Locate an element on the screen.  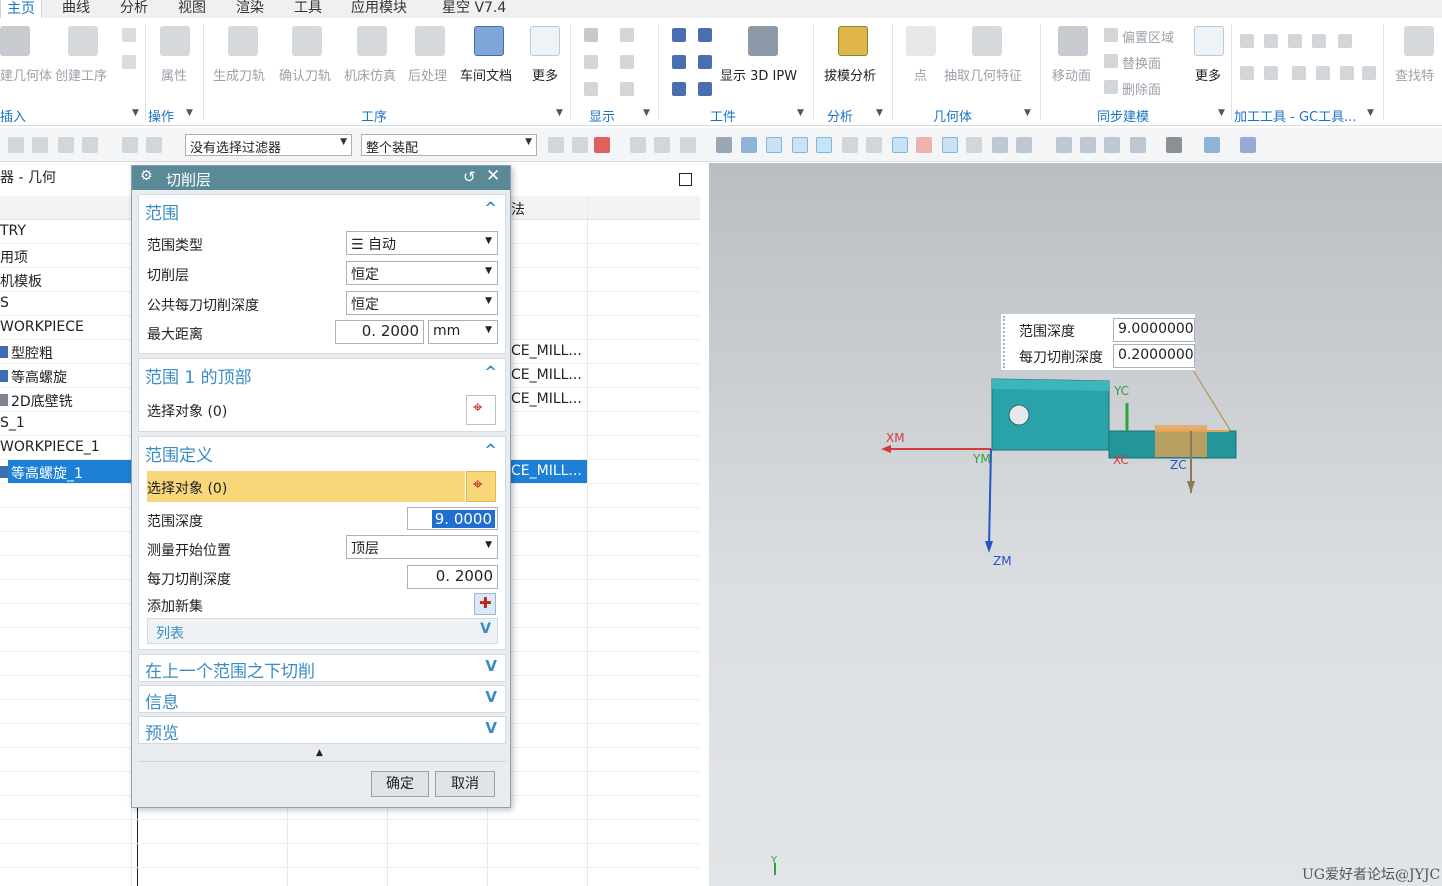
move-face-icon is located at coordinates (1073, 41).